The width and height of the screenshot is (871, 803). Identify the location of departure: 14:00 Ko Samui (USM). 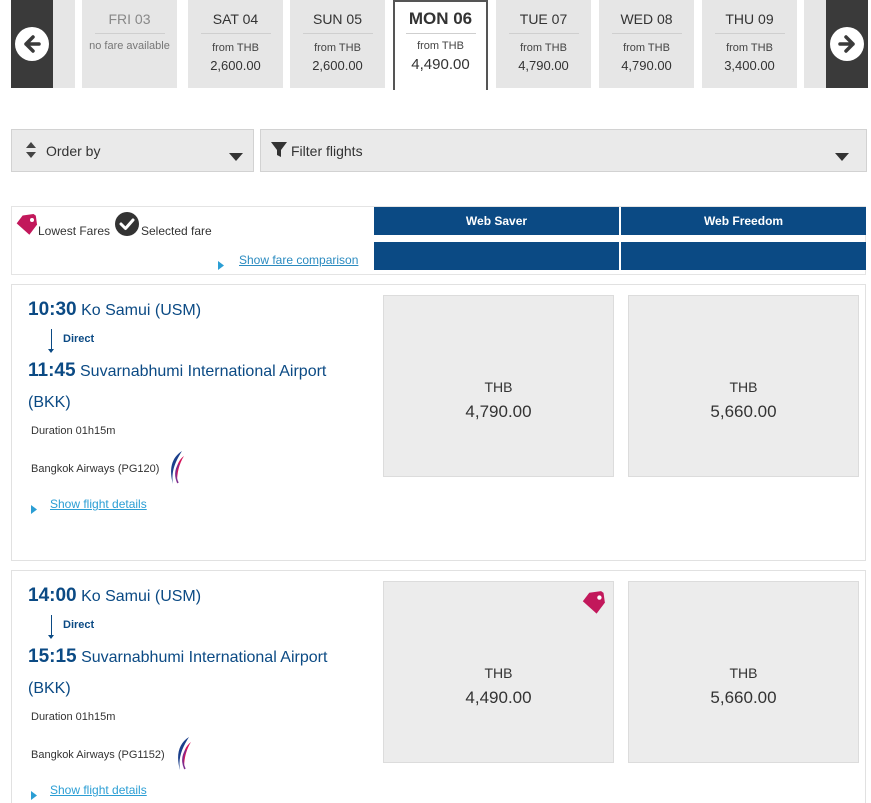
(114, 596).